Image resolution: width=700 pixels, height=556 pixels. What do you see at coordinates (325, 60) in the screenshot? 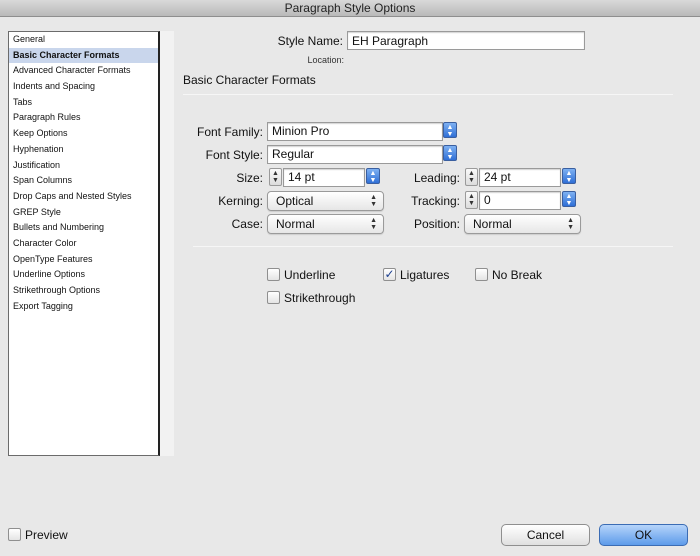
I see `location-label: Location:` at bounding box center [325, 60].